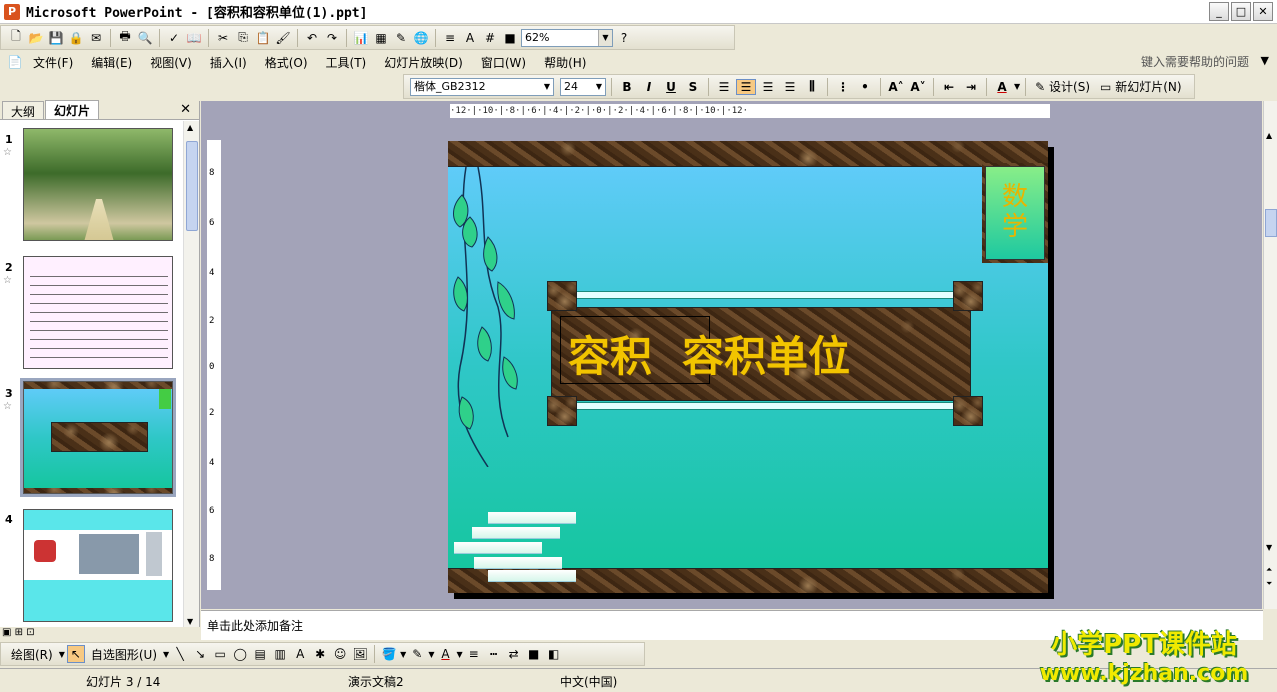 This screenshot has width=1277, height=692. Describe the element at coordinates (23, 110) in the screenshot. I see `tab-outline: 大纲` at that location.